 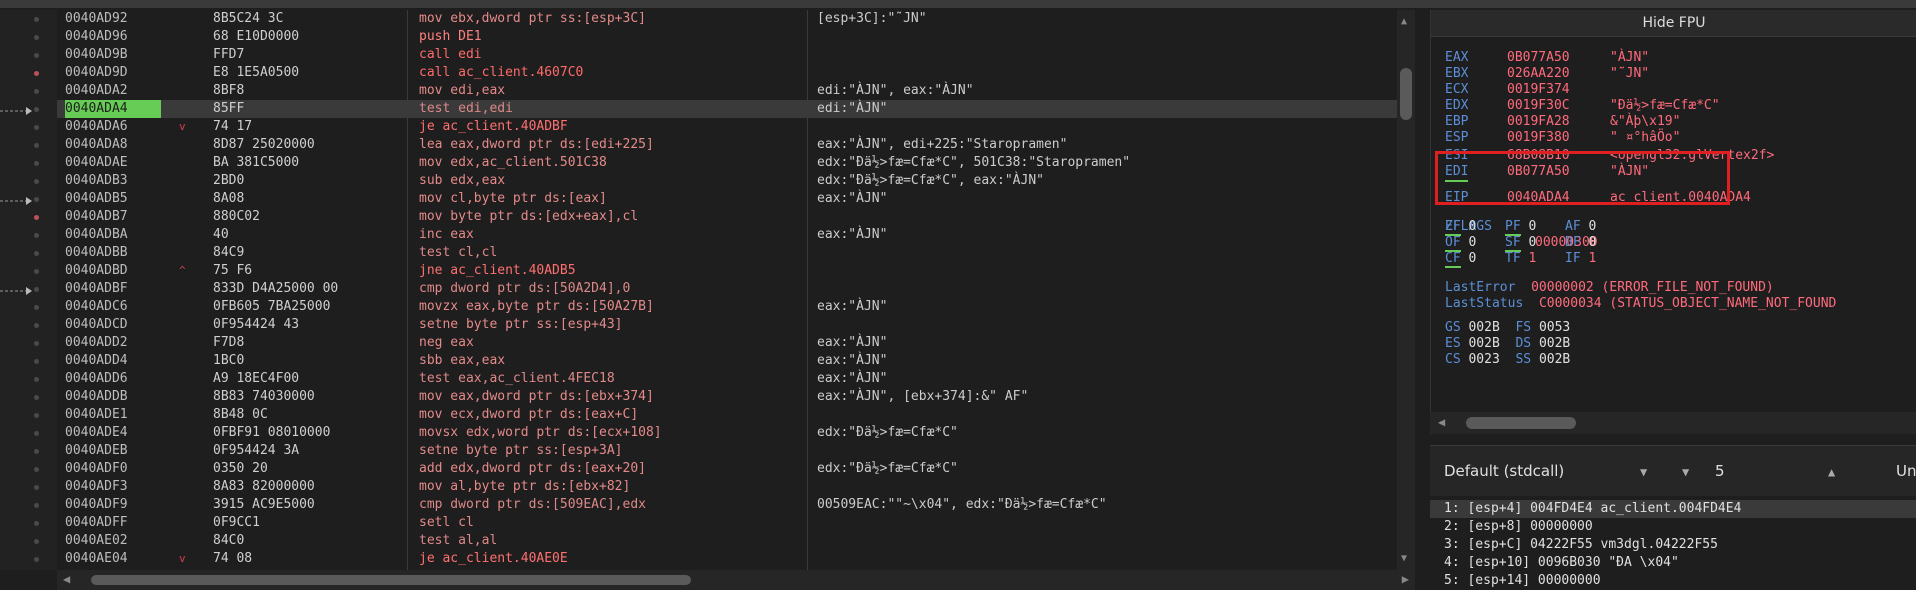 What do you see at coordinates (727, 127) in the screenshot?
I see `disasm-row: 0040ADA6 v 74 17 je ac_client.40ADBF` at bounding box center [727, 127].